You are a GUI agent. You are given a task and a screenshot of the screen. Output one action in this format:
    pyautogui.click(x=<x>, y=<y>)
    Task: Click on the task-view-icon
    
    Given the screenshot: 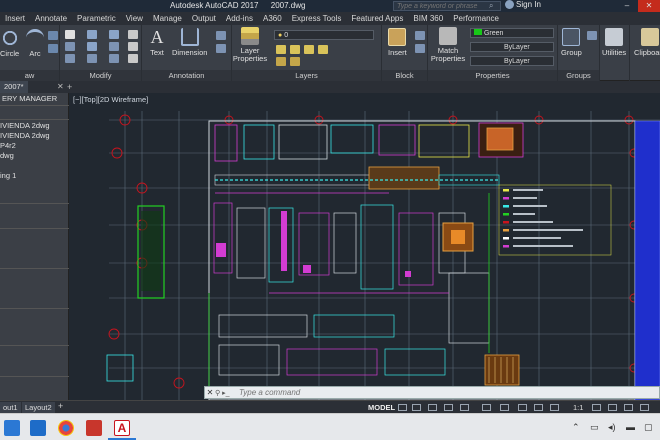 What is the action you would take?
    pyautogui.click(x=12, y=428)
    